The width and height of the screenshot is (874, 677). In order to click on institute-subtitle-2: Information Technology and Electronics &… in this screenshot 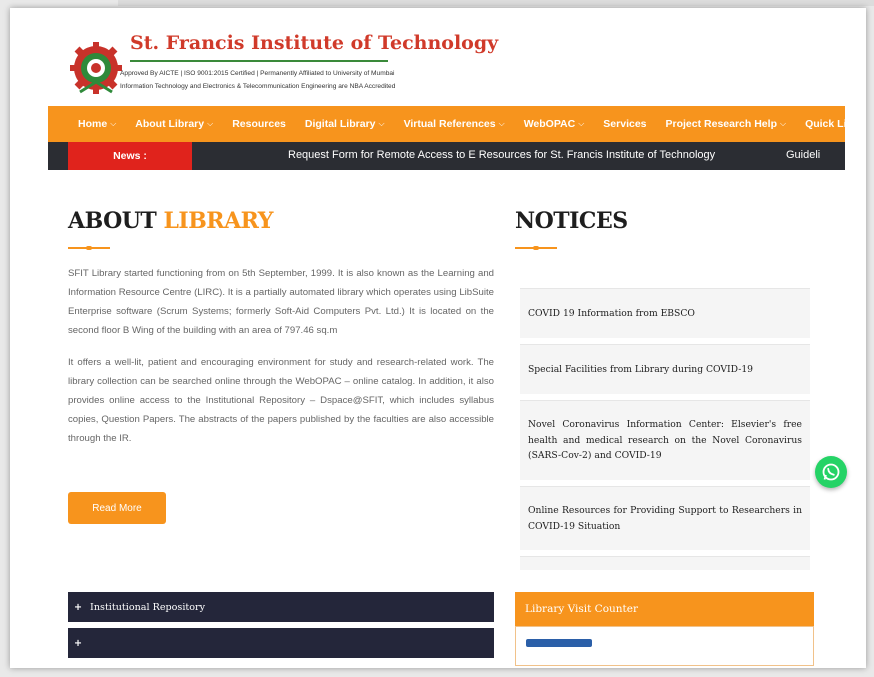, I will do `click(258, 86)`.